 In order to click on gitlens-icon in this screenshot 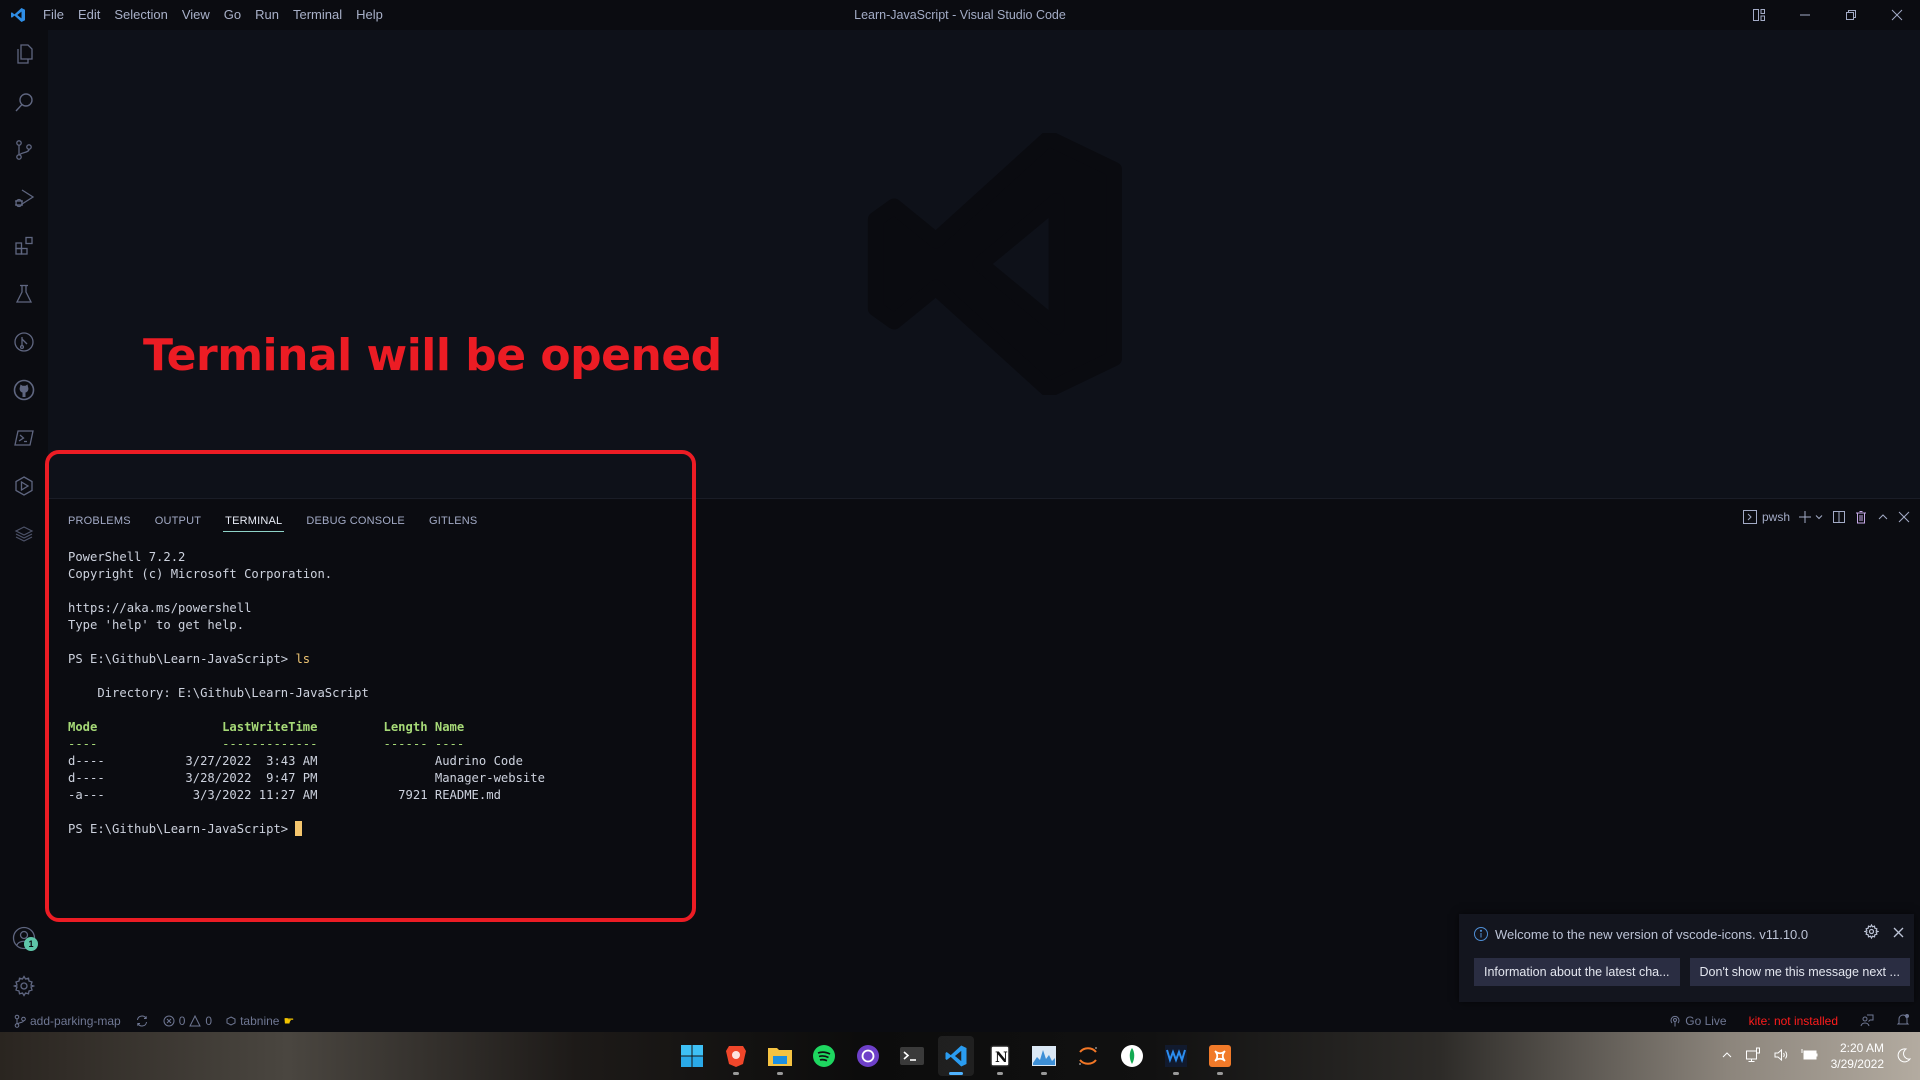, I will do `click(24, 342)`.